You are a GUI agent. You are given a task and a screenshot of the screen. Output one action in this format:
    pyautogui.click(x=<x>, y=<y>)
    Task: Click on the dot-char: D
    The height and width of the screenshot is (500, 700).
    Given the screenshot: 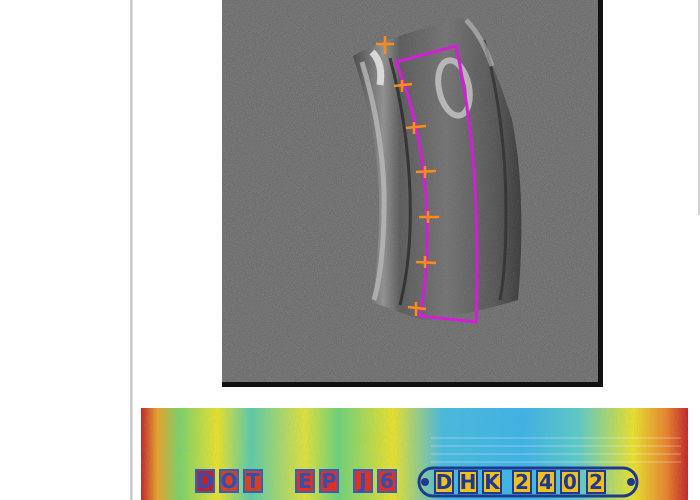 What is the action you would take?
    pyautogui.click(x=205, y=481)
    